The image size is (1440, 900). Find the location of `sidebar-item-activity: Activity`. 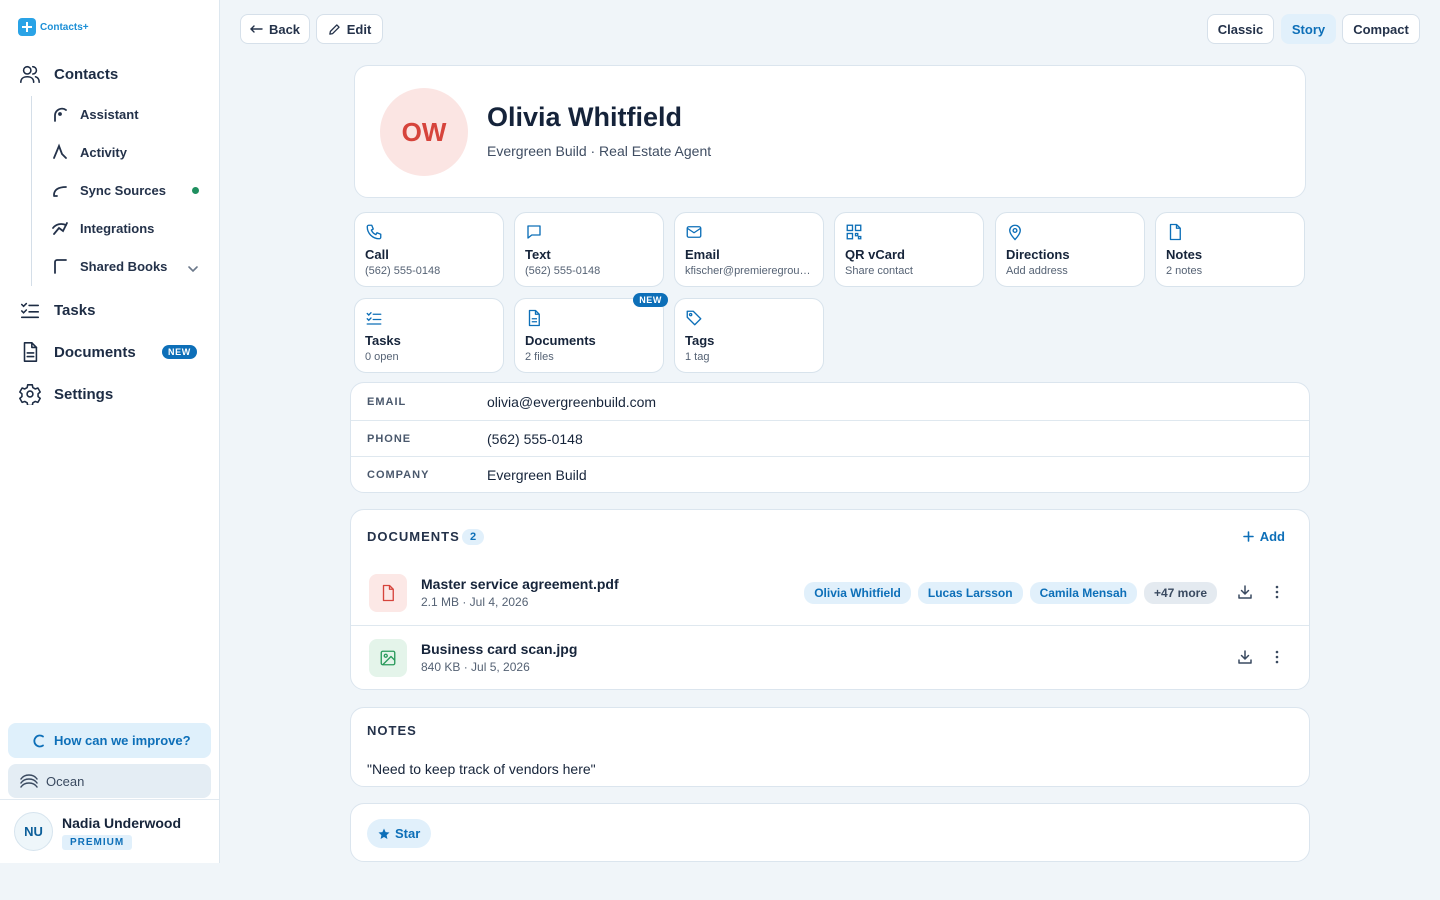

sidebar-item-activity: Activity is located at coordinates (88, 152).